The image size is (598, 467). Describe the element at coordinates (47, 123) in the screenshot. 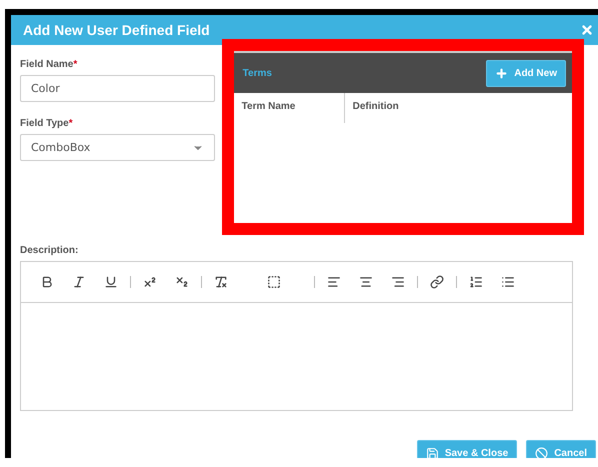

I see `field-label: Field Type*` at that location.